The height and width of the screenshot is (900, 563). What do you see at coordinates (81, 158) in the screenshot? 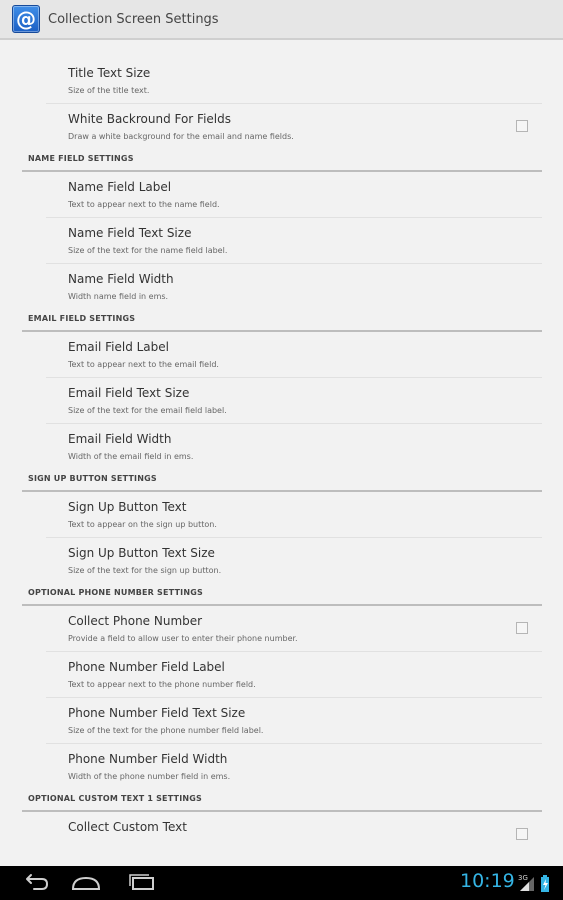
I see `category-title: NAME FIELD SETTINGS` at bounding box center [81, 158].